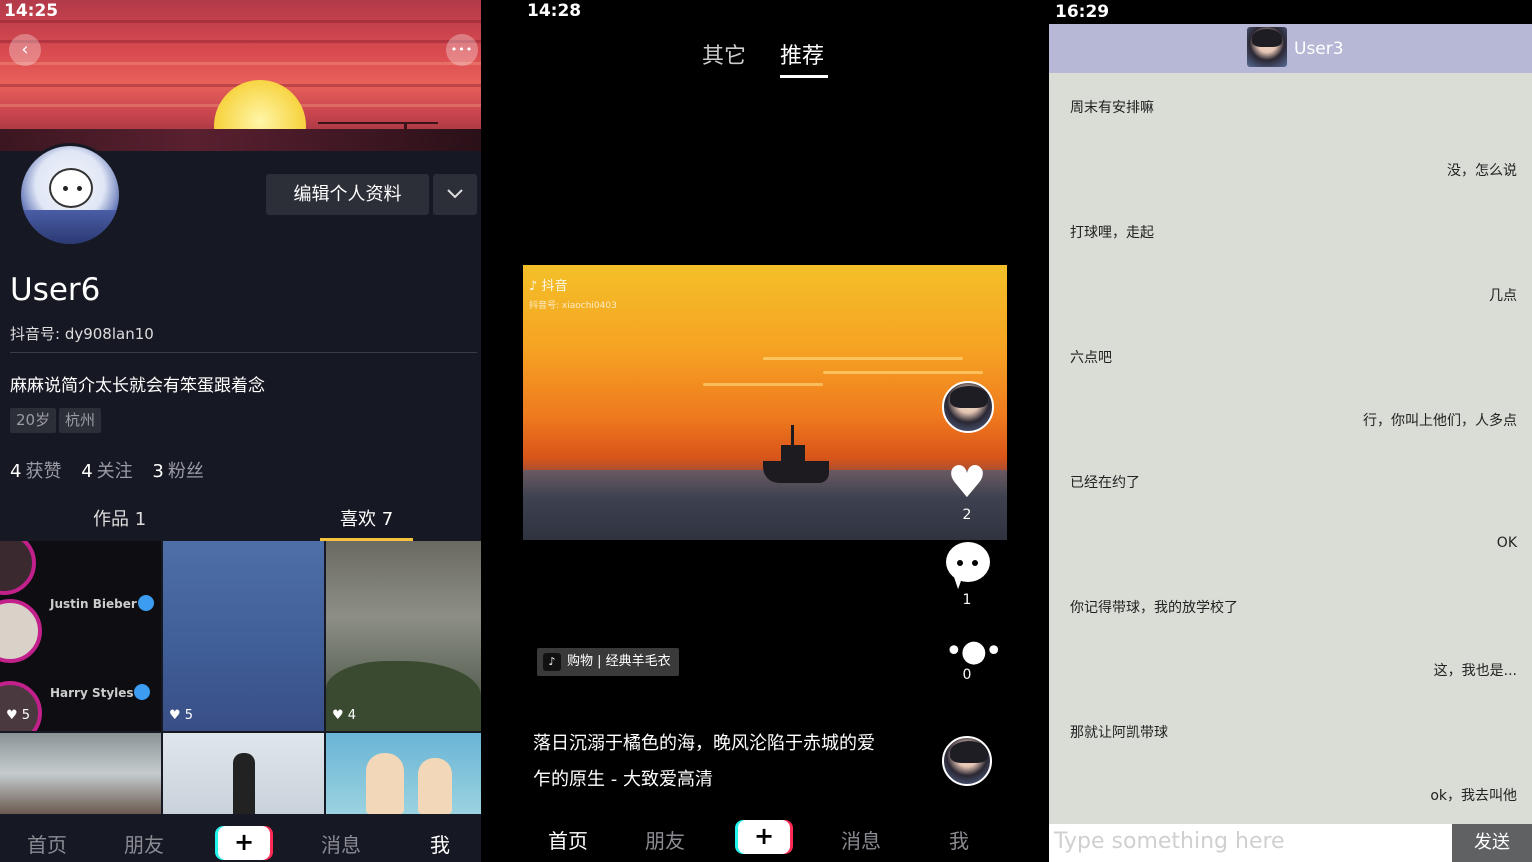 The height and width of the screenshot is (862, 1532). Describe the element at coordinates (608, 662) in the screenshot. I see `shopping-tag: ♪ 购物 | 经典羊毛衣` at that location.